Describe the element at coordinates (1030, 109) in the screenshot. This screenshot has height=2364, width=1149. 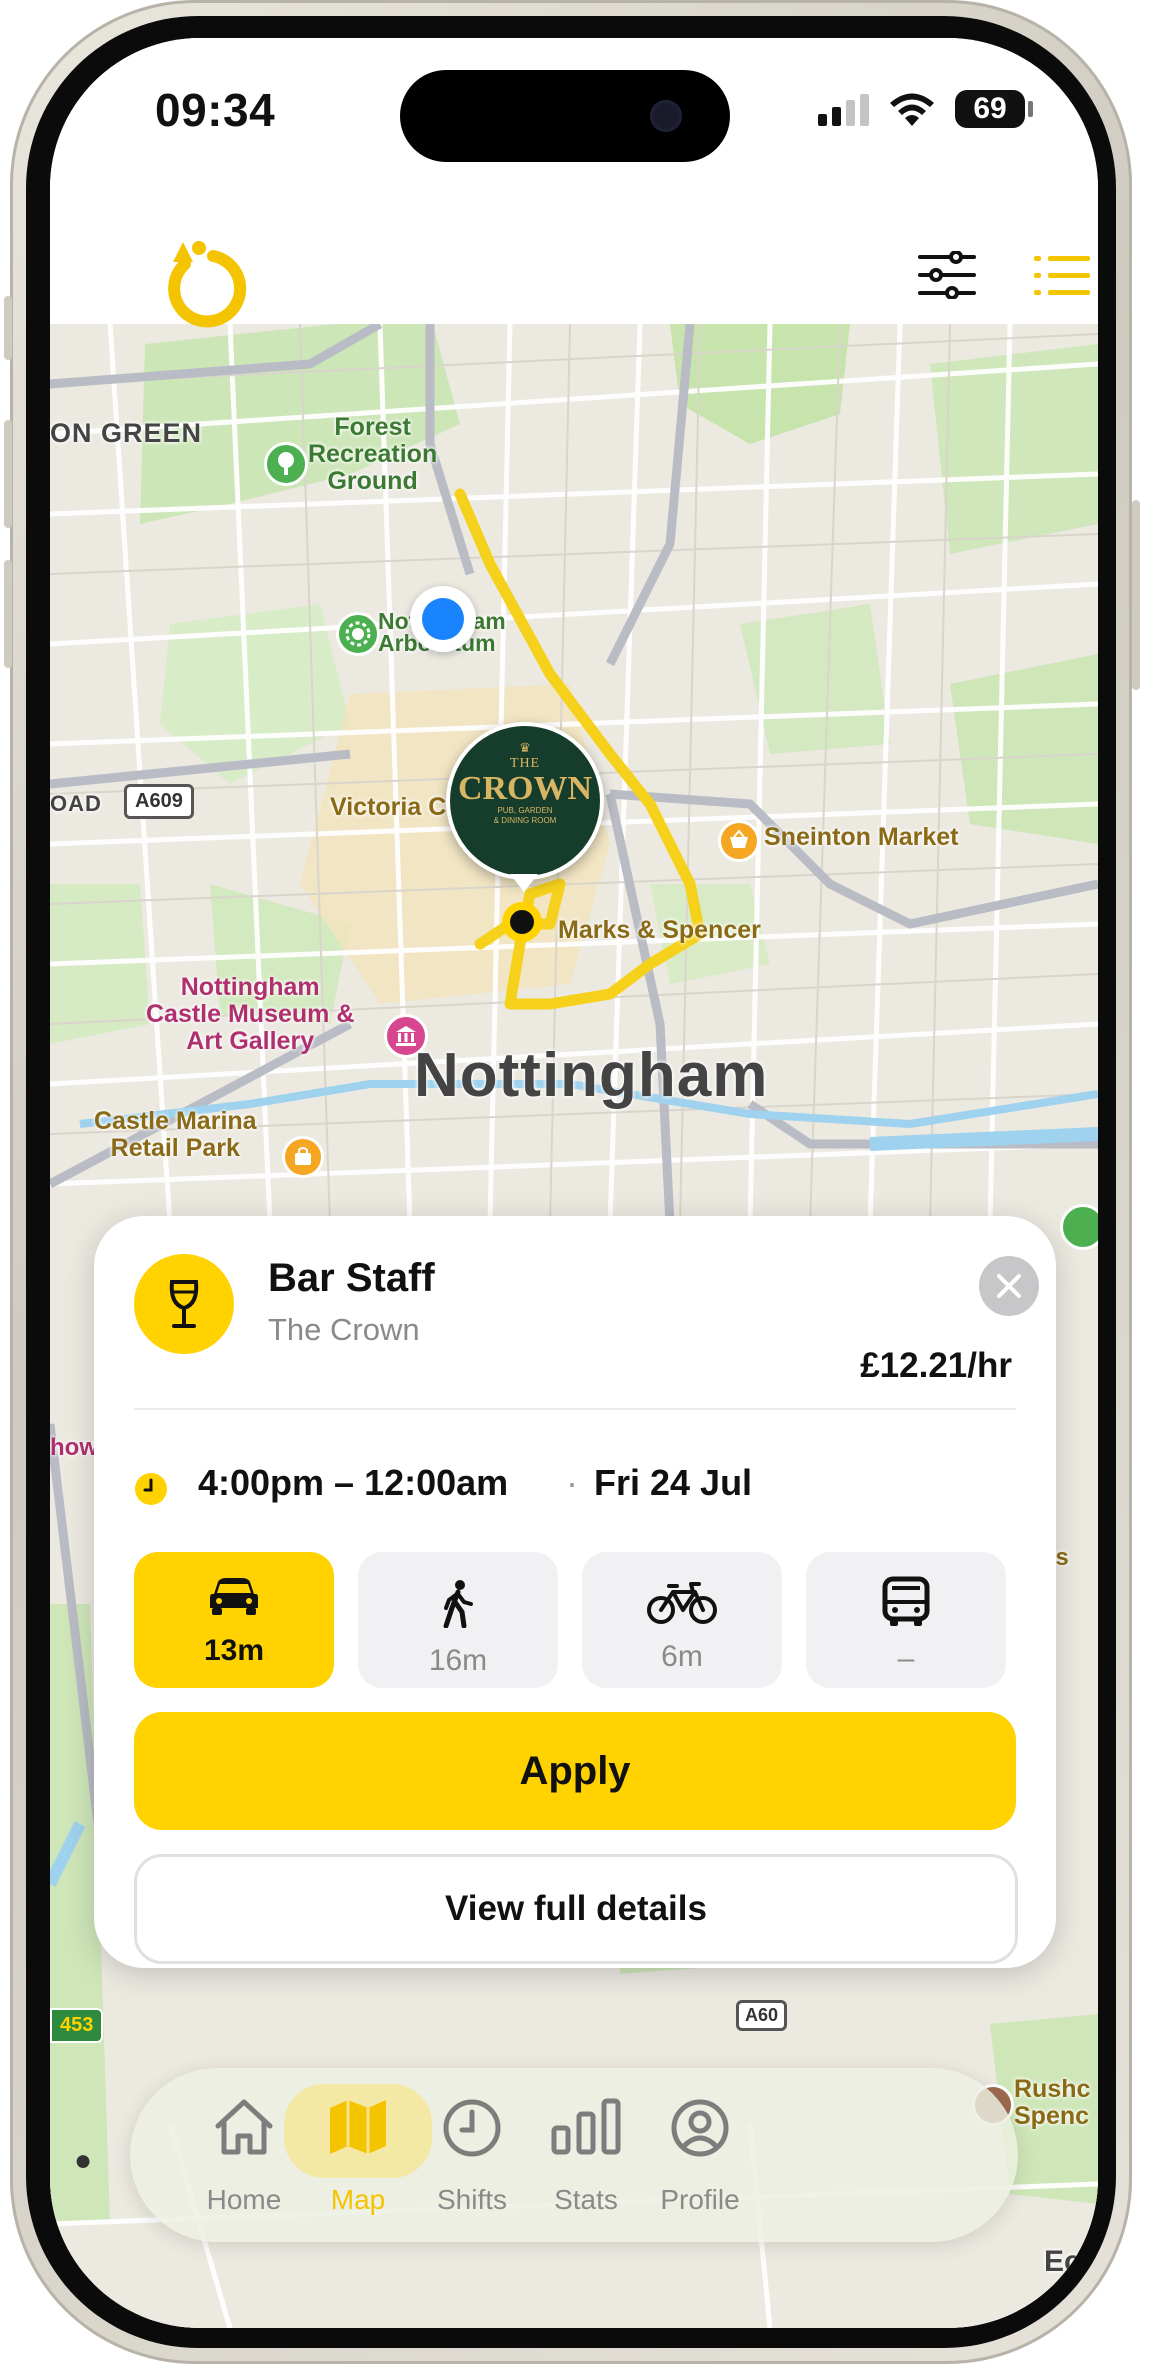
I see `battery-tip` at that location.